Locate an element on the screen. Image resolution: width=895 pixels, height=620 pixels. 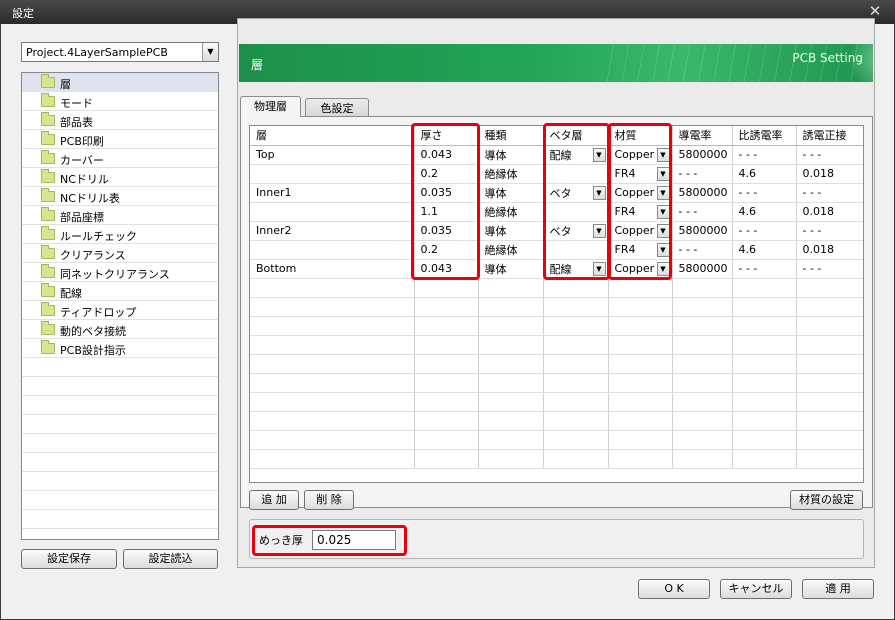
table-cell: Inner1 is located at coordinates (332, 193).